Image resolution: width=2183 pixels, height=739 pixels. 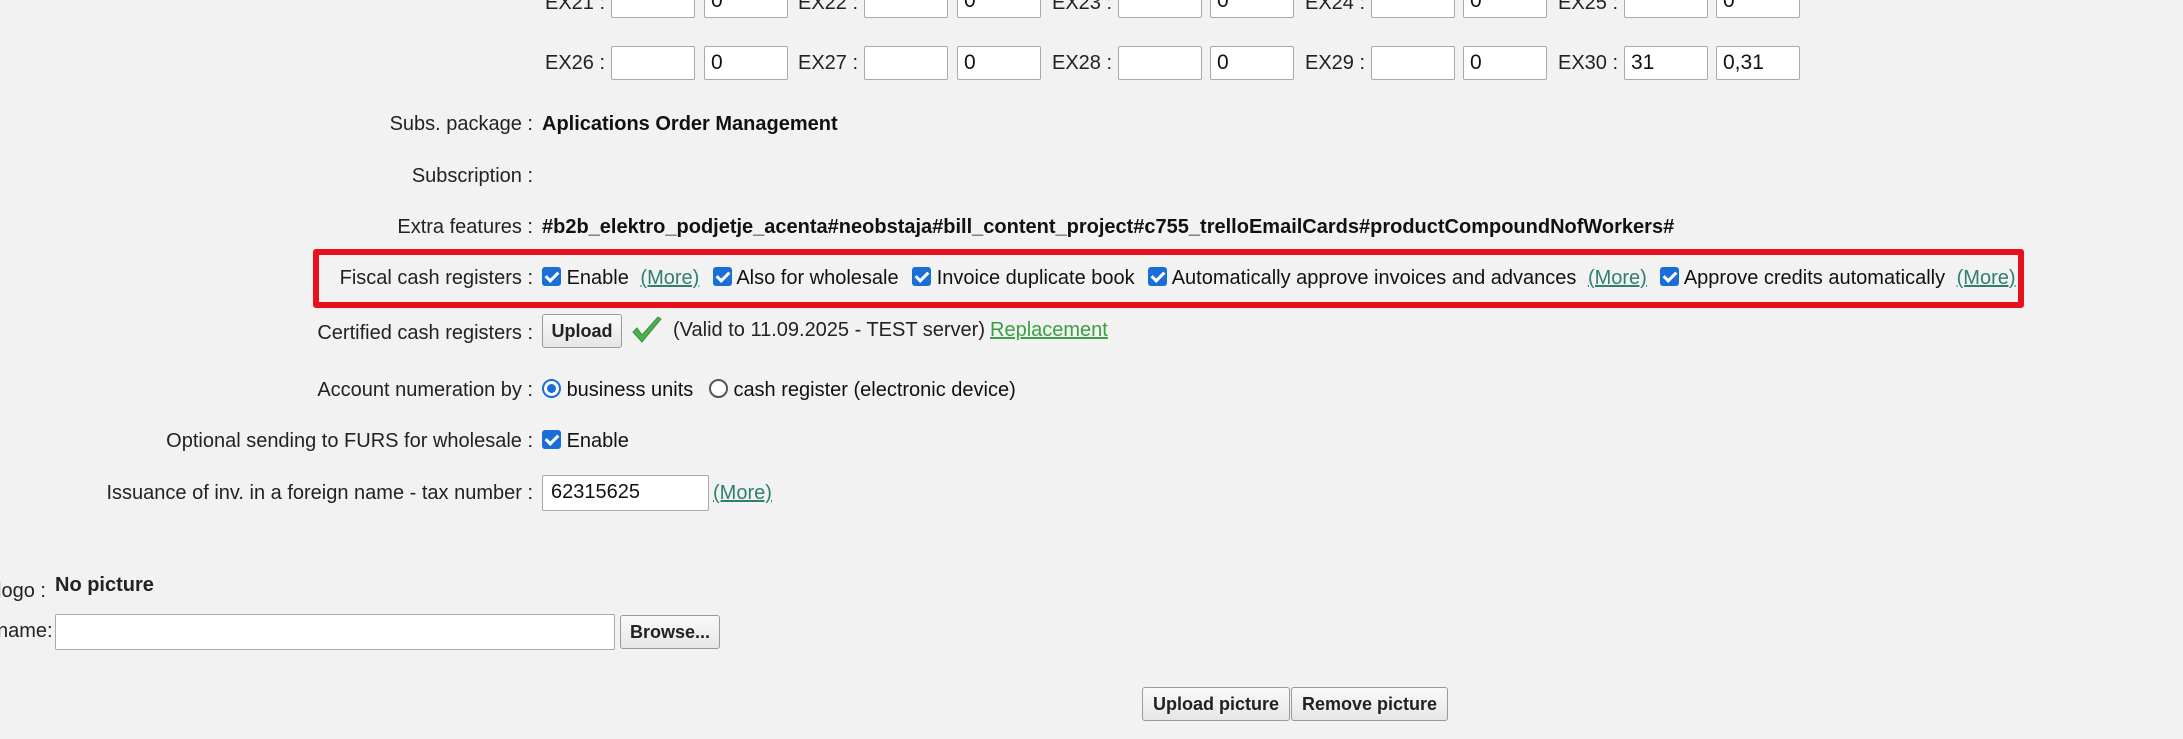 I want to click on business-units-label: business units, so click(x=630, y=390).